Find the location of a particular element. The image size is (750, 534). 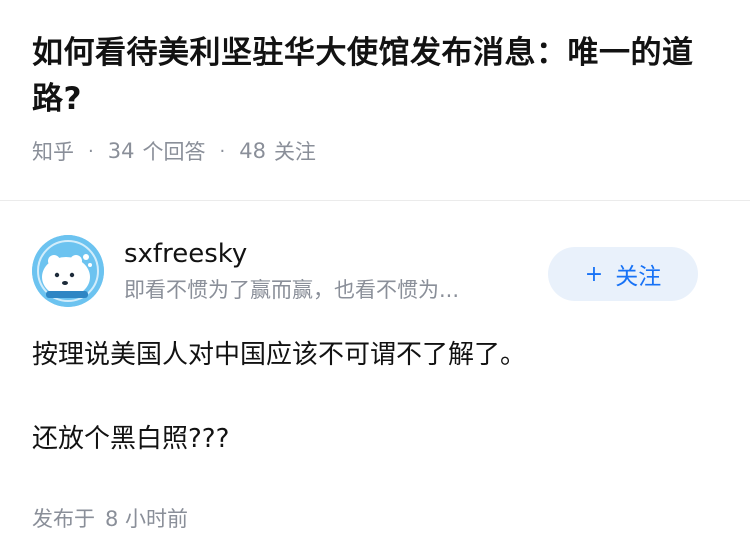

avatar is located at coordinates (68, 271).